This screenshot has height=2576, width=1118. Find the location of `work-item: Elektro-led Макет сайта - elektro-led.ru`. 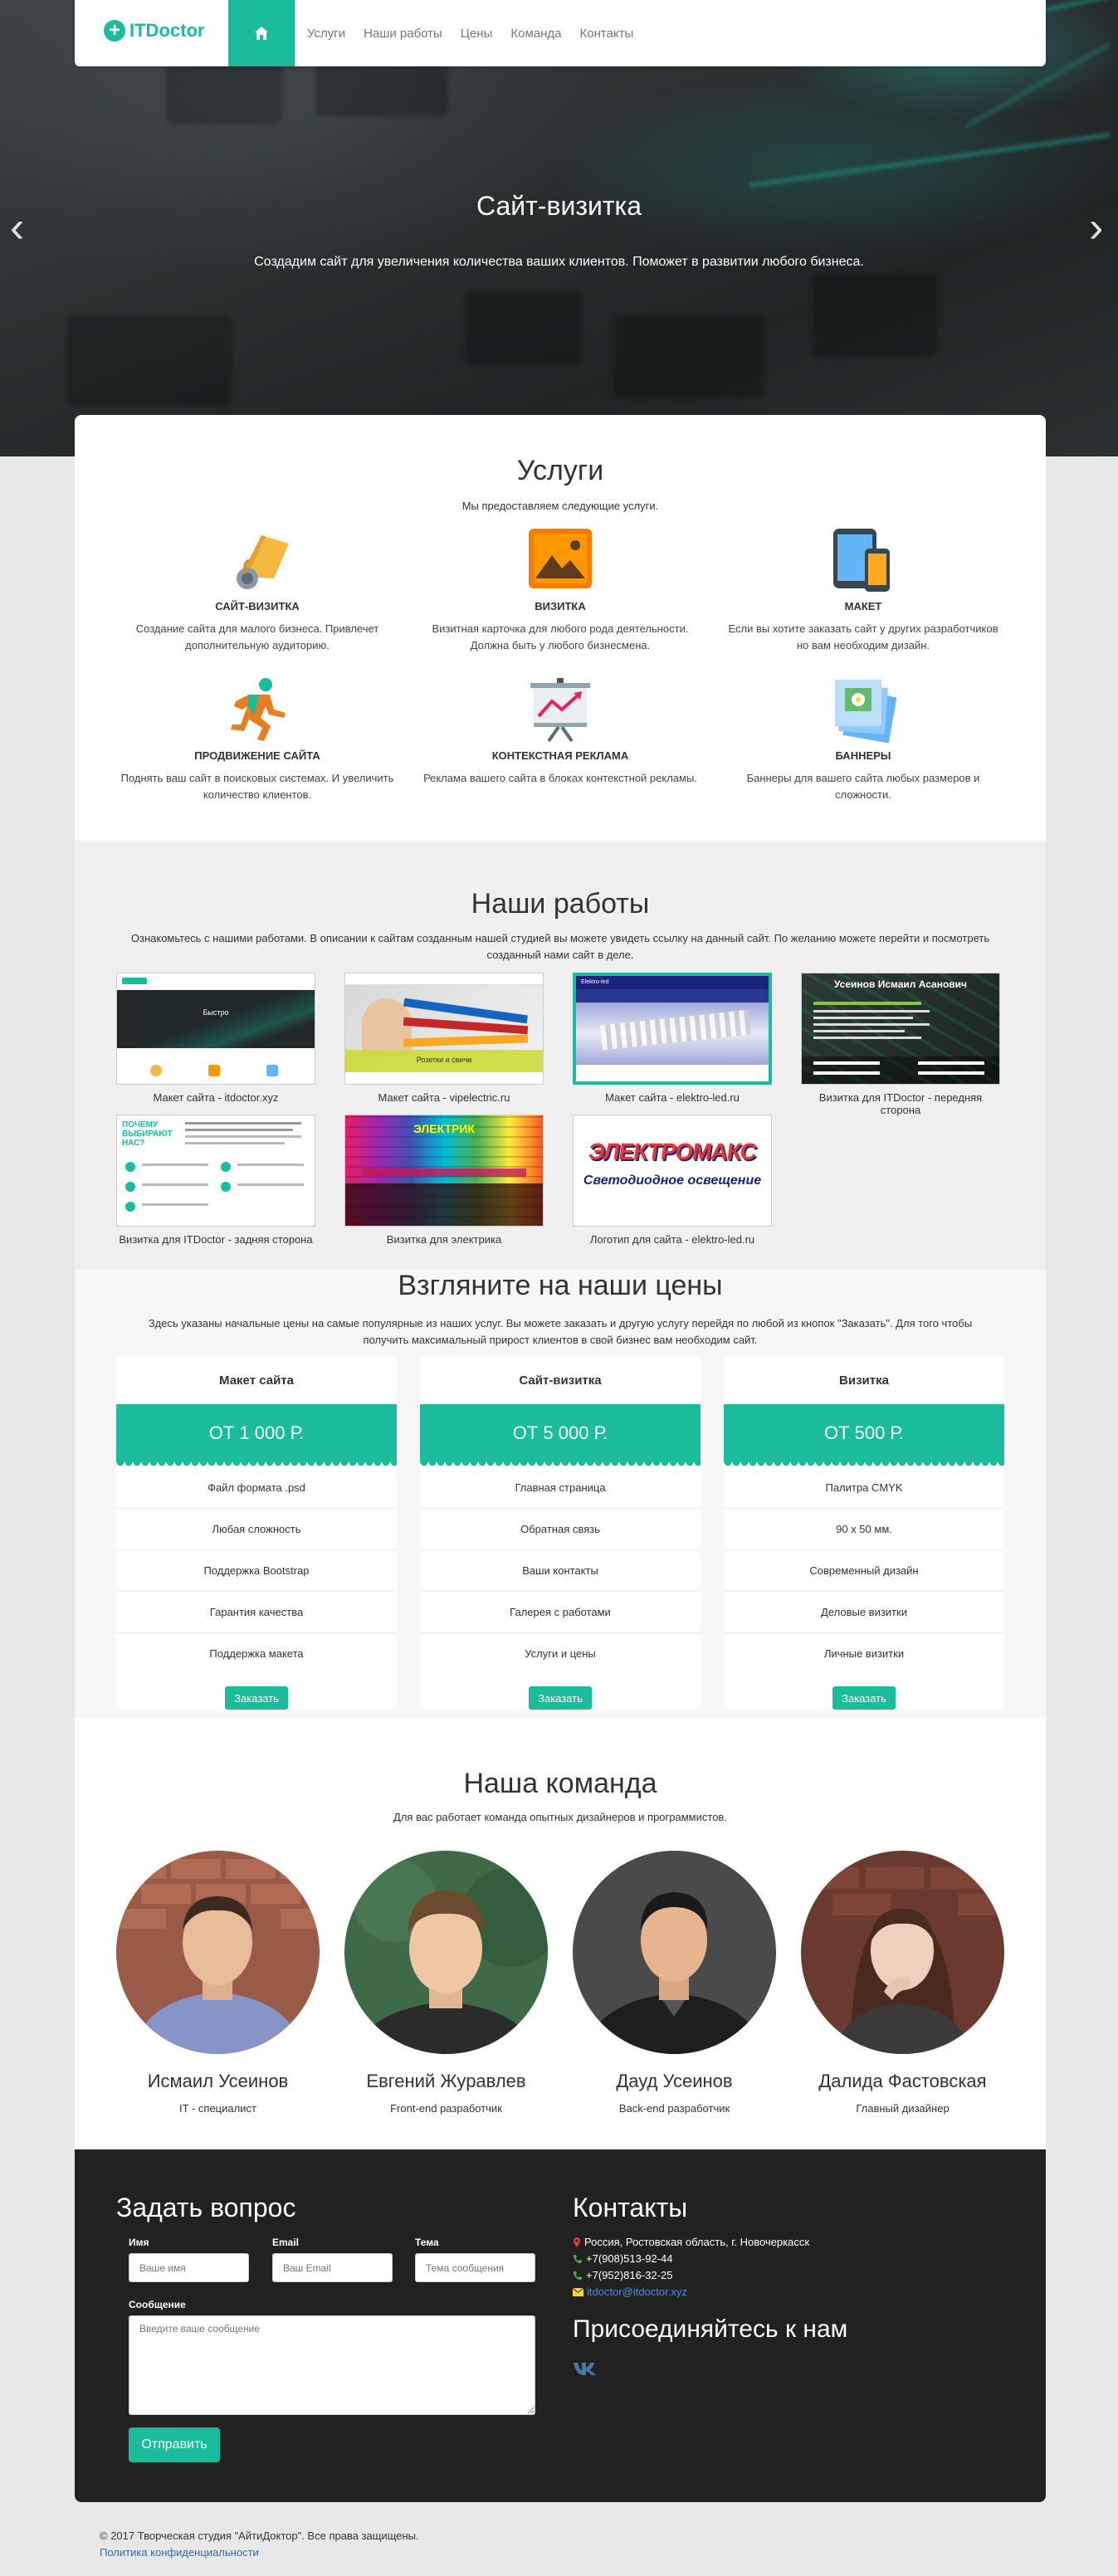

work-item: Elektro-led Макет сайта - elektro-led.ru is located at coordinates (672, 1039).